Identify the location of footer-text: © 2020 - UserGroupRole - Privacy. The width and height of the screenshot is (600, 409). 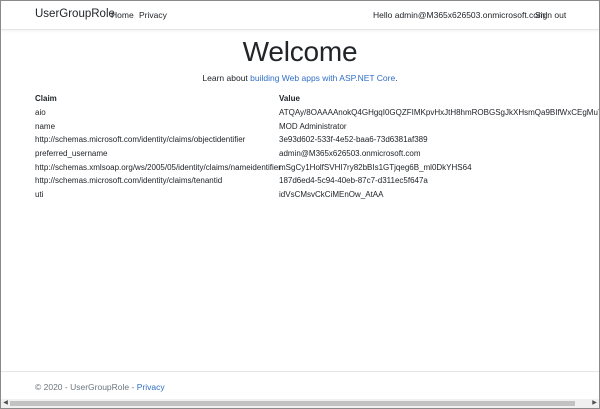
(100, 387).